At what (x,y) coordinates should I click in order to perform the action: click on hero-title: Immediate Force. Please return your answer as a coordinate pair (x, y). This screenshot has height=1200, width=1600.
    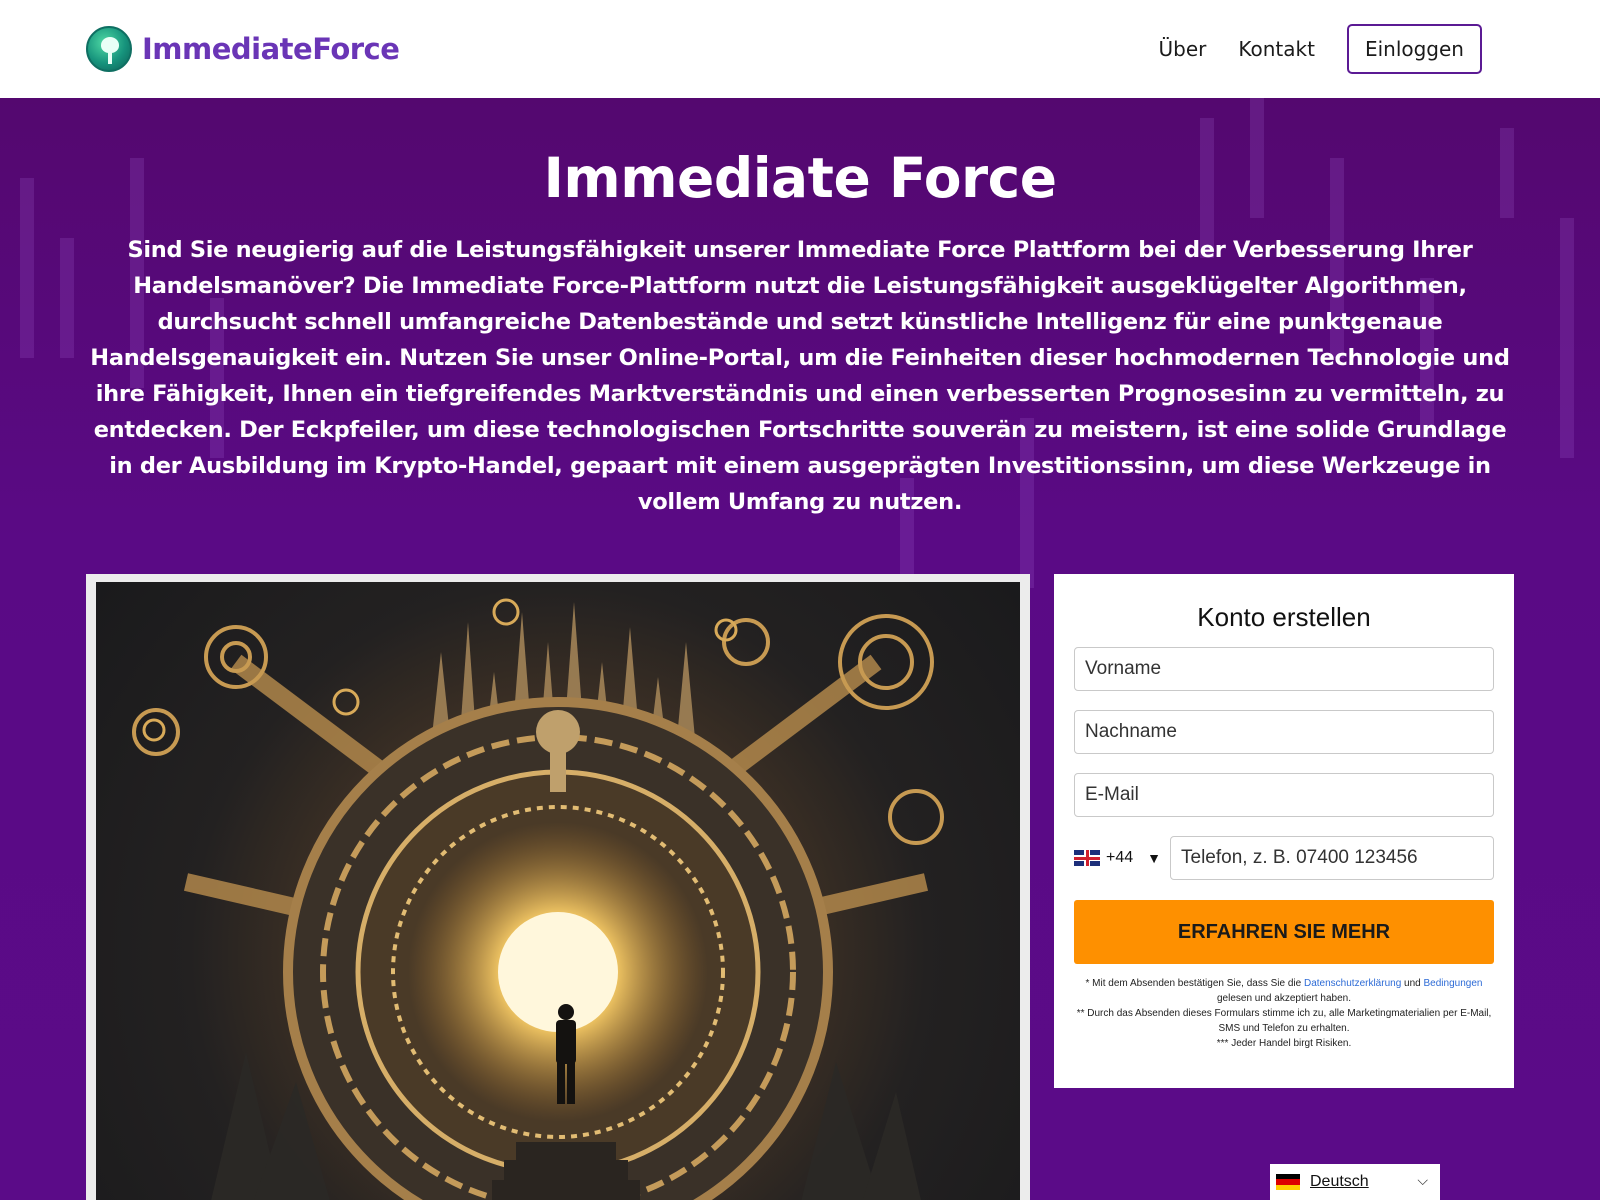
    Looking at the image, I should click on (800, 178).